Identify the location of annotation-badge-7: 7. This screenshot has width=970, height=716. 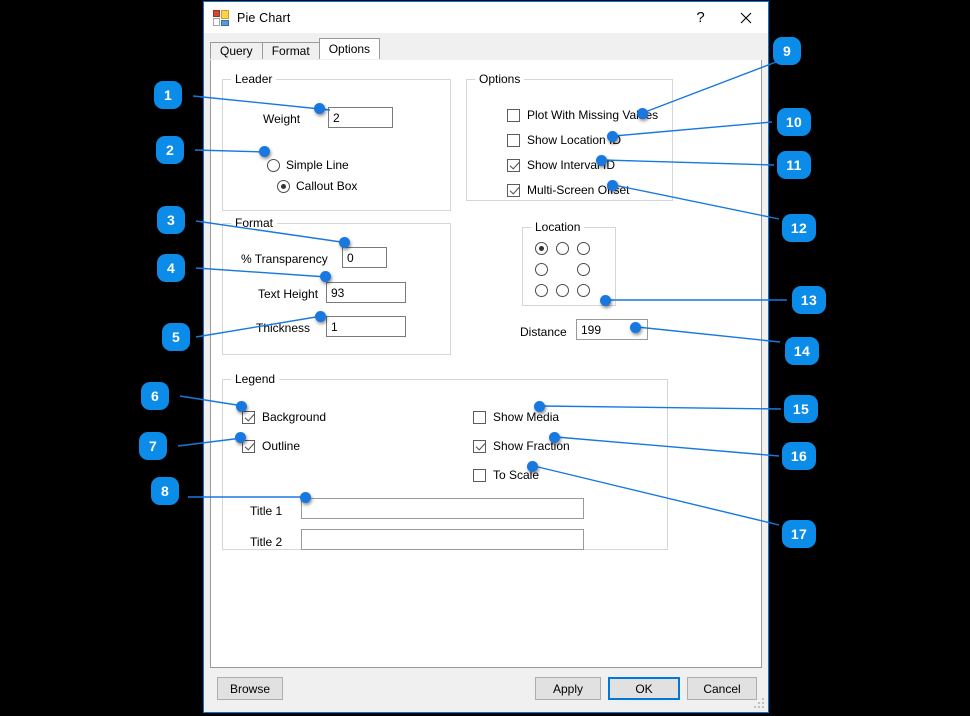
(153, 446).